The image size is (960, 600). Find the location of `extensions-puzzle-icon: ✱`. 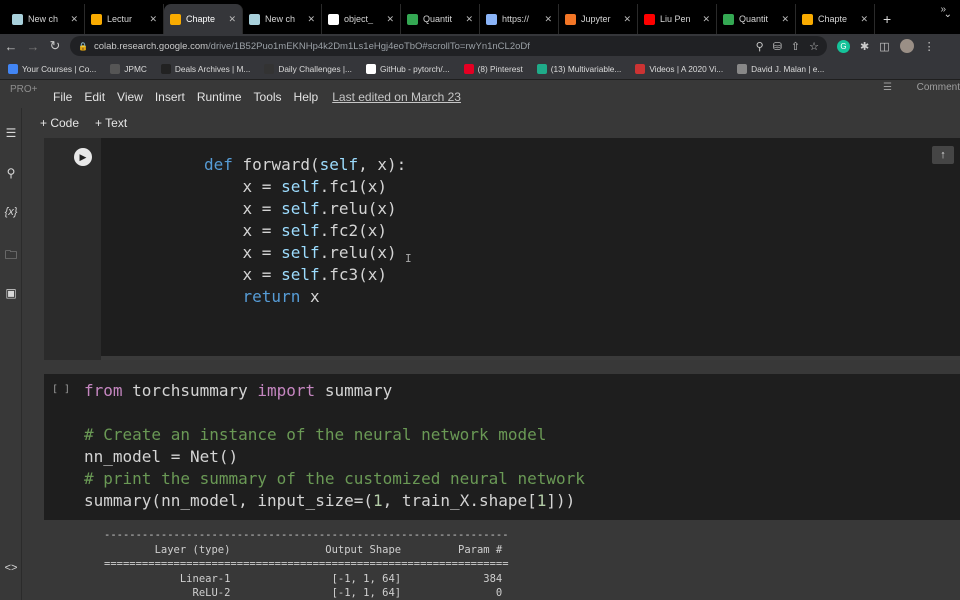

extensions-puzzle-icon: ✱ is located at coordinates (864, 46).